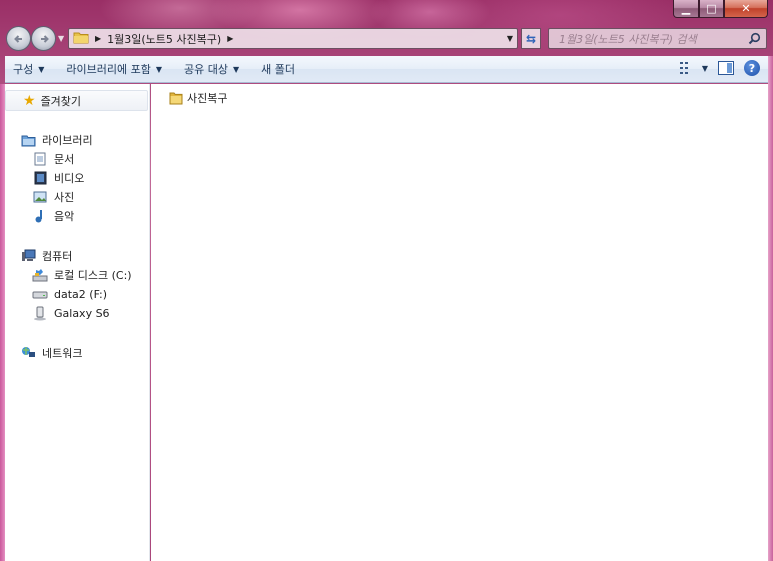 This screenshot has height=561, width=773. What do you see at coordinates (40, 178) in the screenshot?
I see `video-icon` at bounding box center [40, 178].